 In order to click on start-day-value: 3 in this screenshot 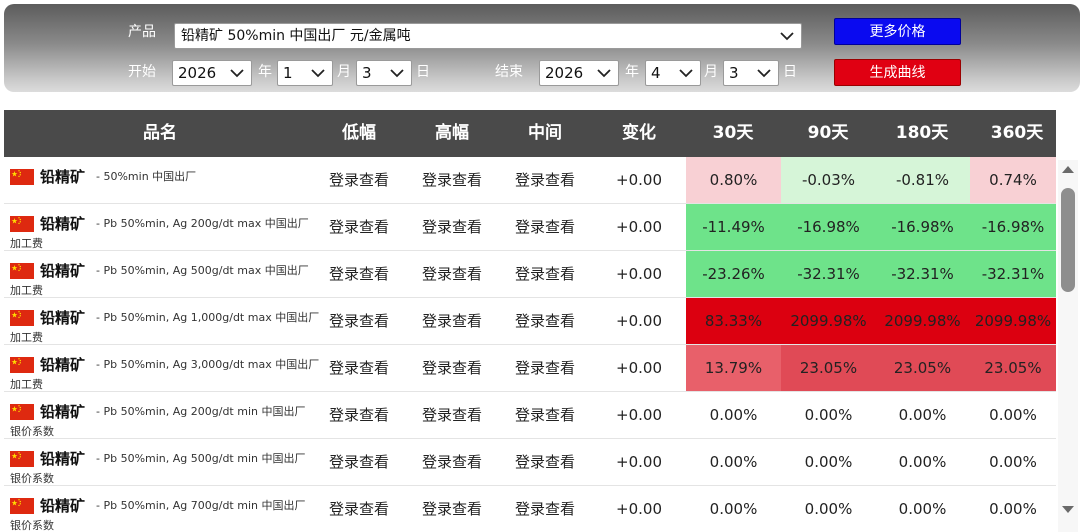, I will do `click(367, 73)`.